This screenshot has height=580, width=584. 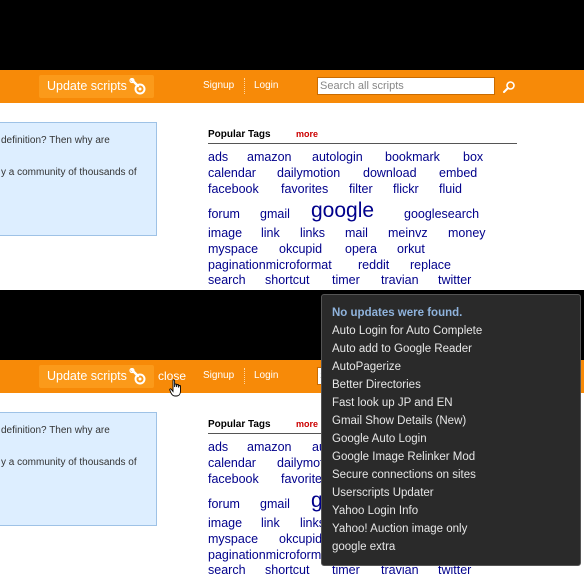 I want to click on script-list-item: Secure connections on sites, so click(x=404, y=475).